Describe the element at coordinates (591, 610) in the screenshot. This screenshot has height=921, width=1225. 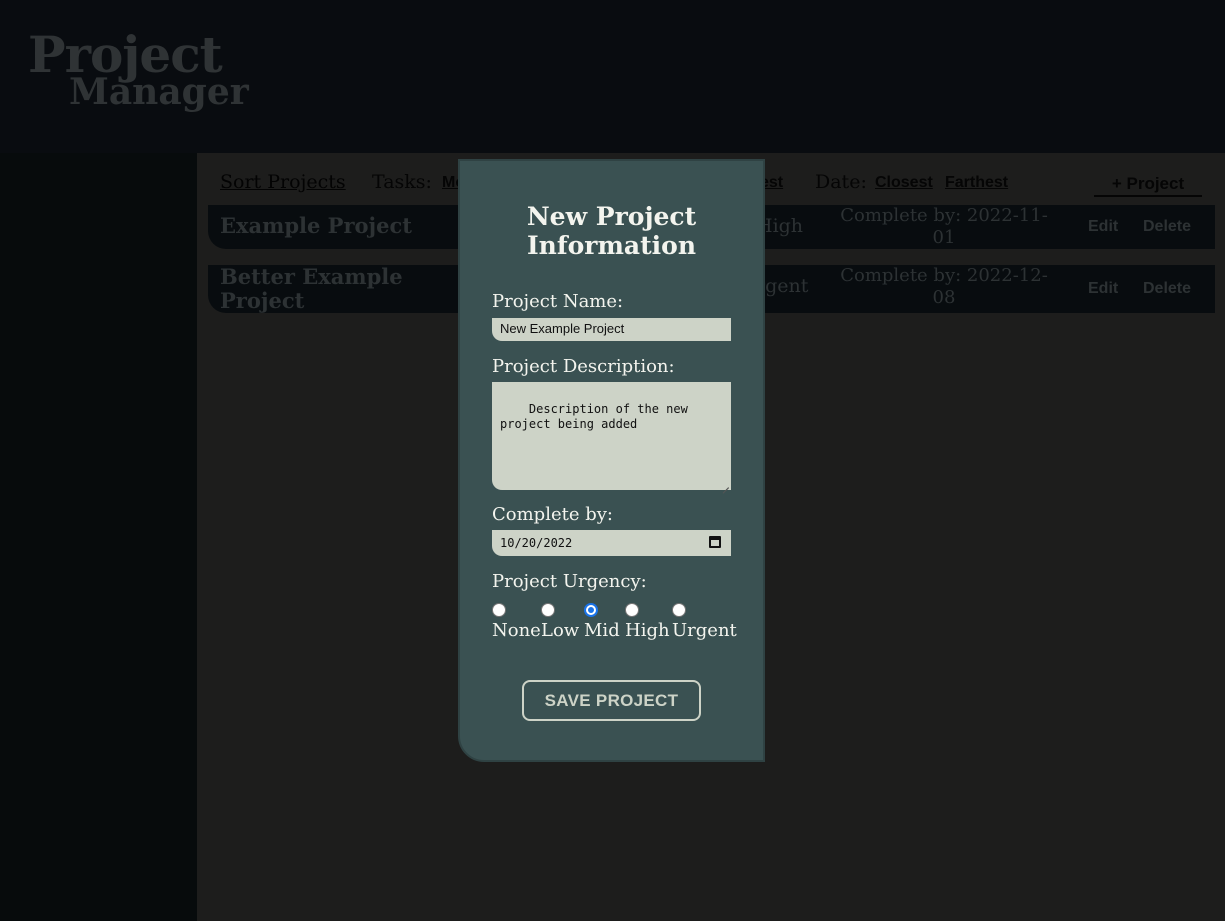
I see `urgency-radio-mid` at that location.